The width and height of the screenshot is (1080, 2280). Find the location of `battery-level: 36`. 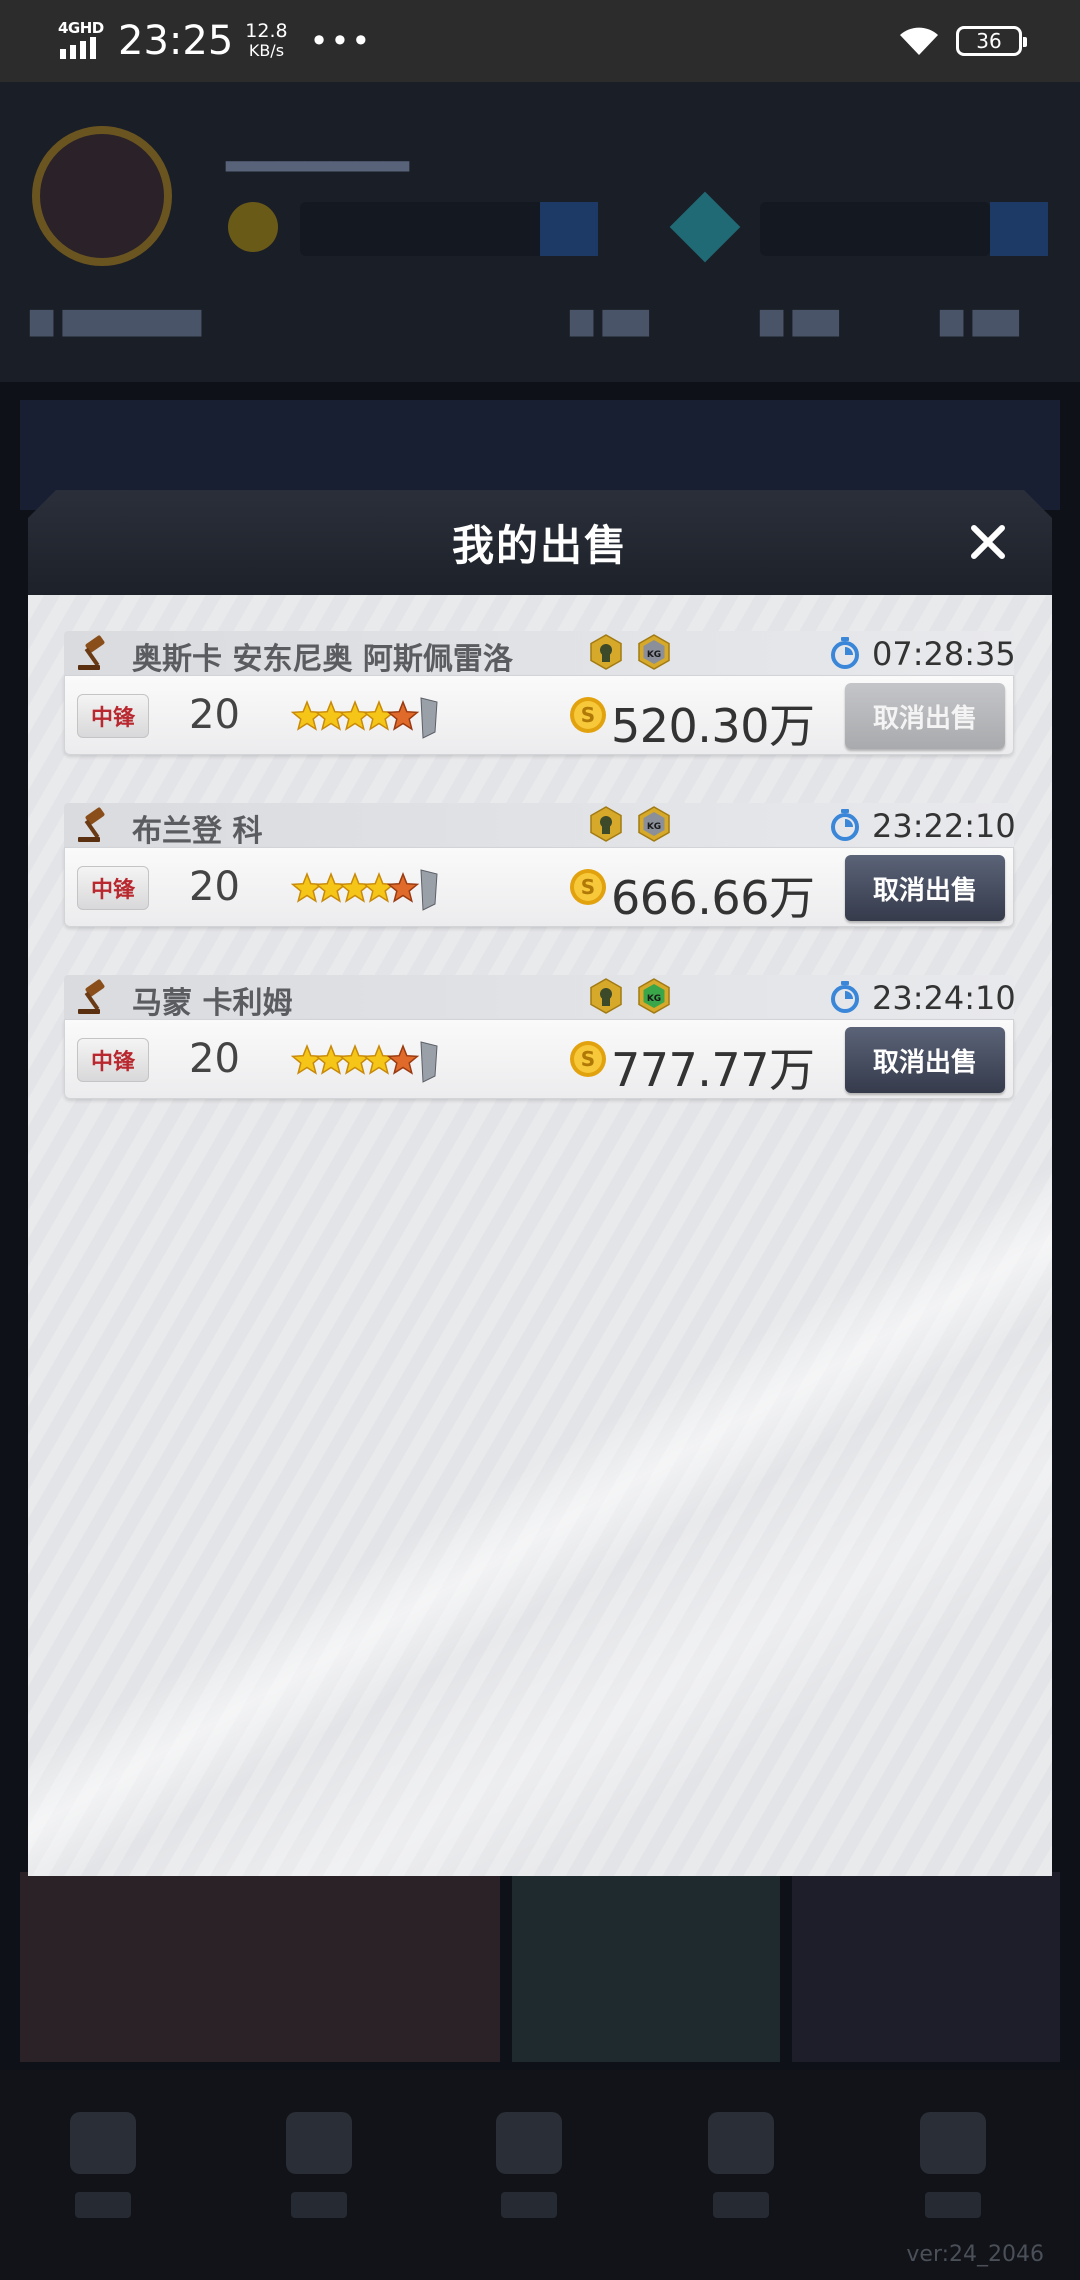

battery-level: 36 is located at coordinates (989, 41).